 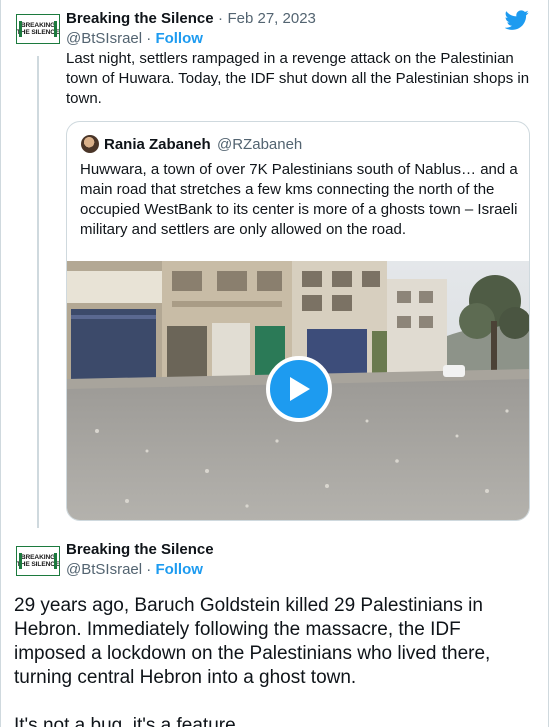 I want to click on tweet2-text-continued: It's not a bug, it's a feature., so click(x=127, y=721).